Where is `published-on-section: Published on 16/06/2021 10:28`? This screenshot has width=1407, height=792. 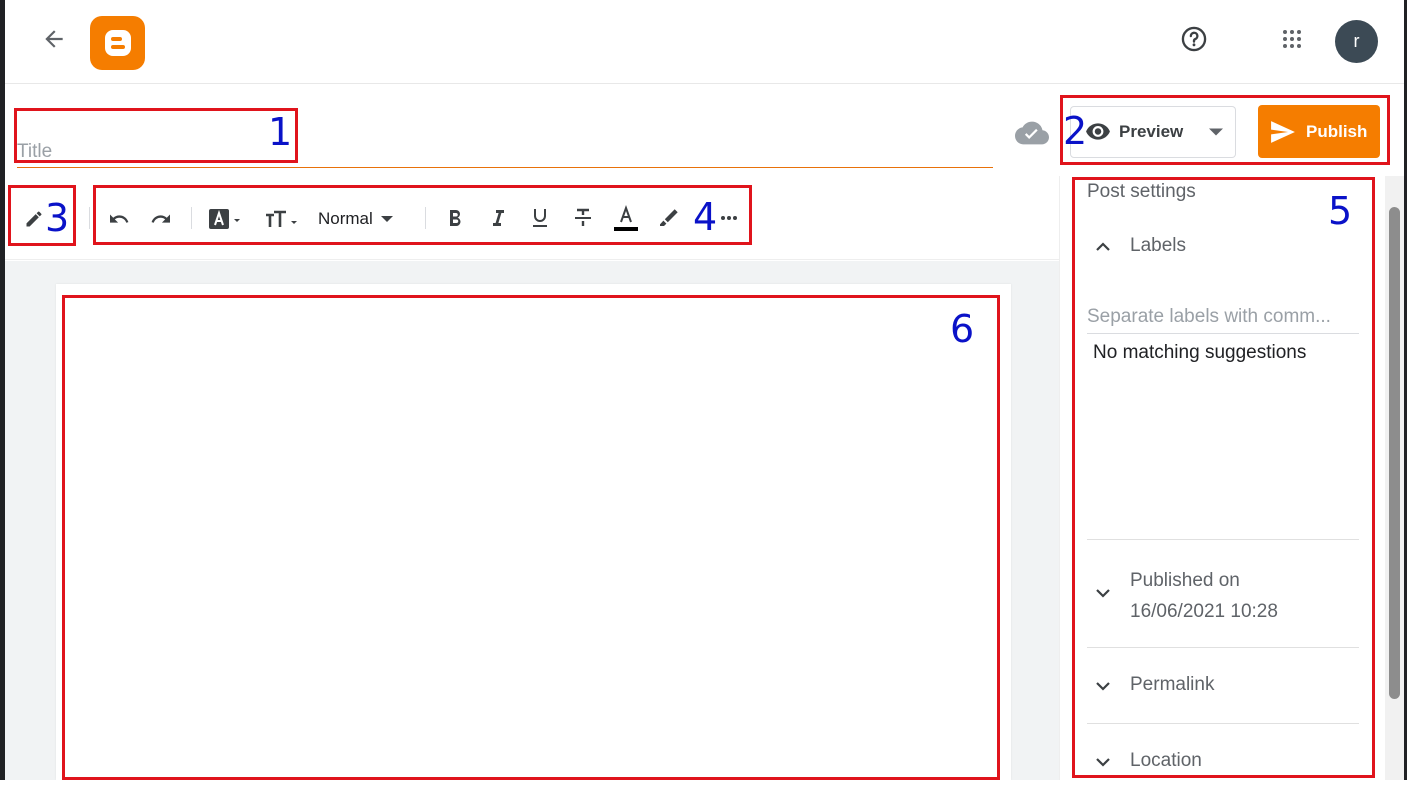
published-on-section: Published on 16/06/2021 10:28 is located at coordinates (1204, 596).